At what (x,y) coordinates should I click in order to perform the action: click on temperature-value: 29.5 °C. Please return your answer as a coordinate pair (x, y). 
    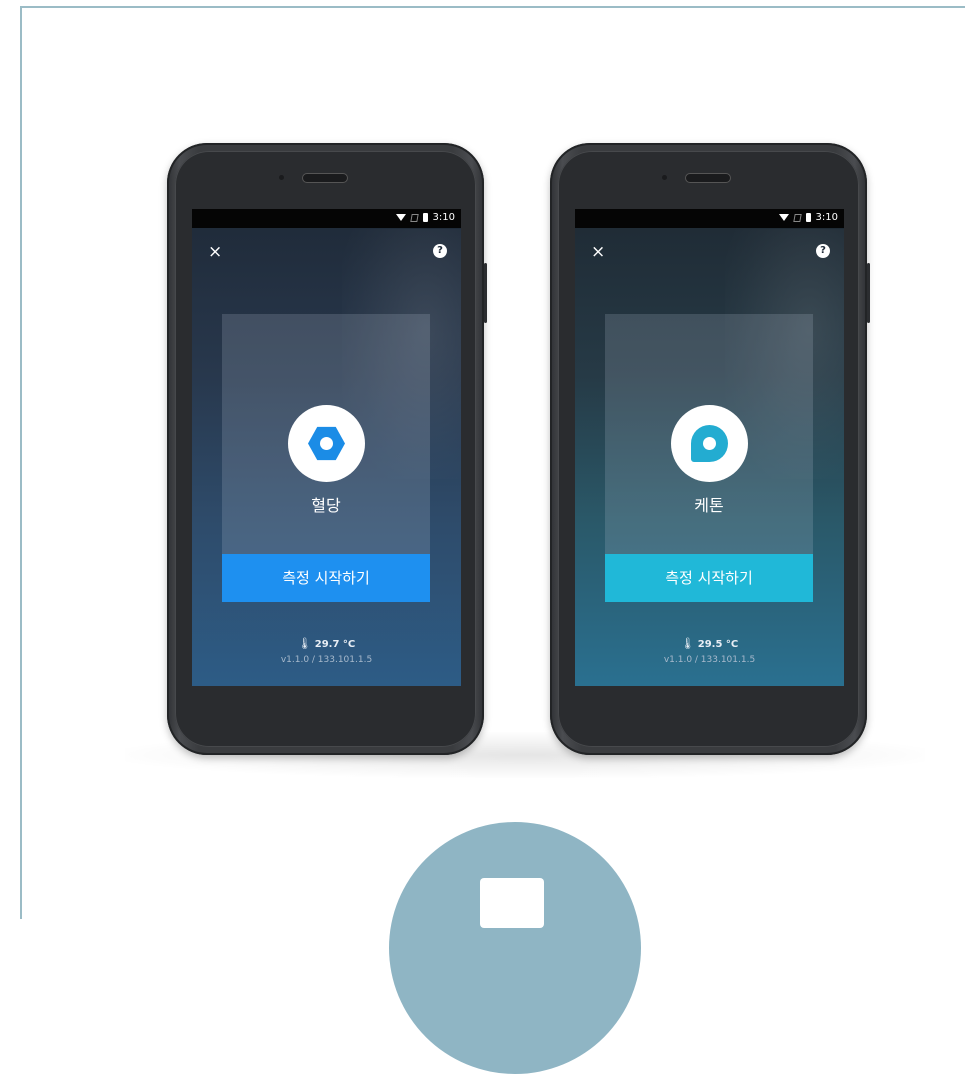
    Looking at the image, I should click on (718, 644).